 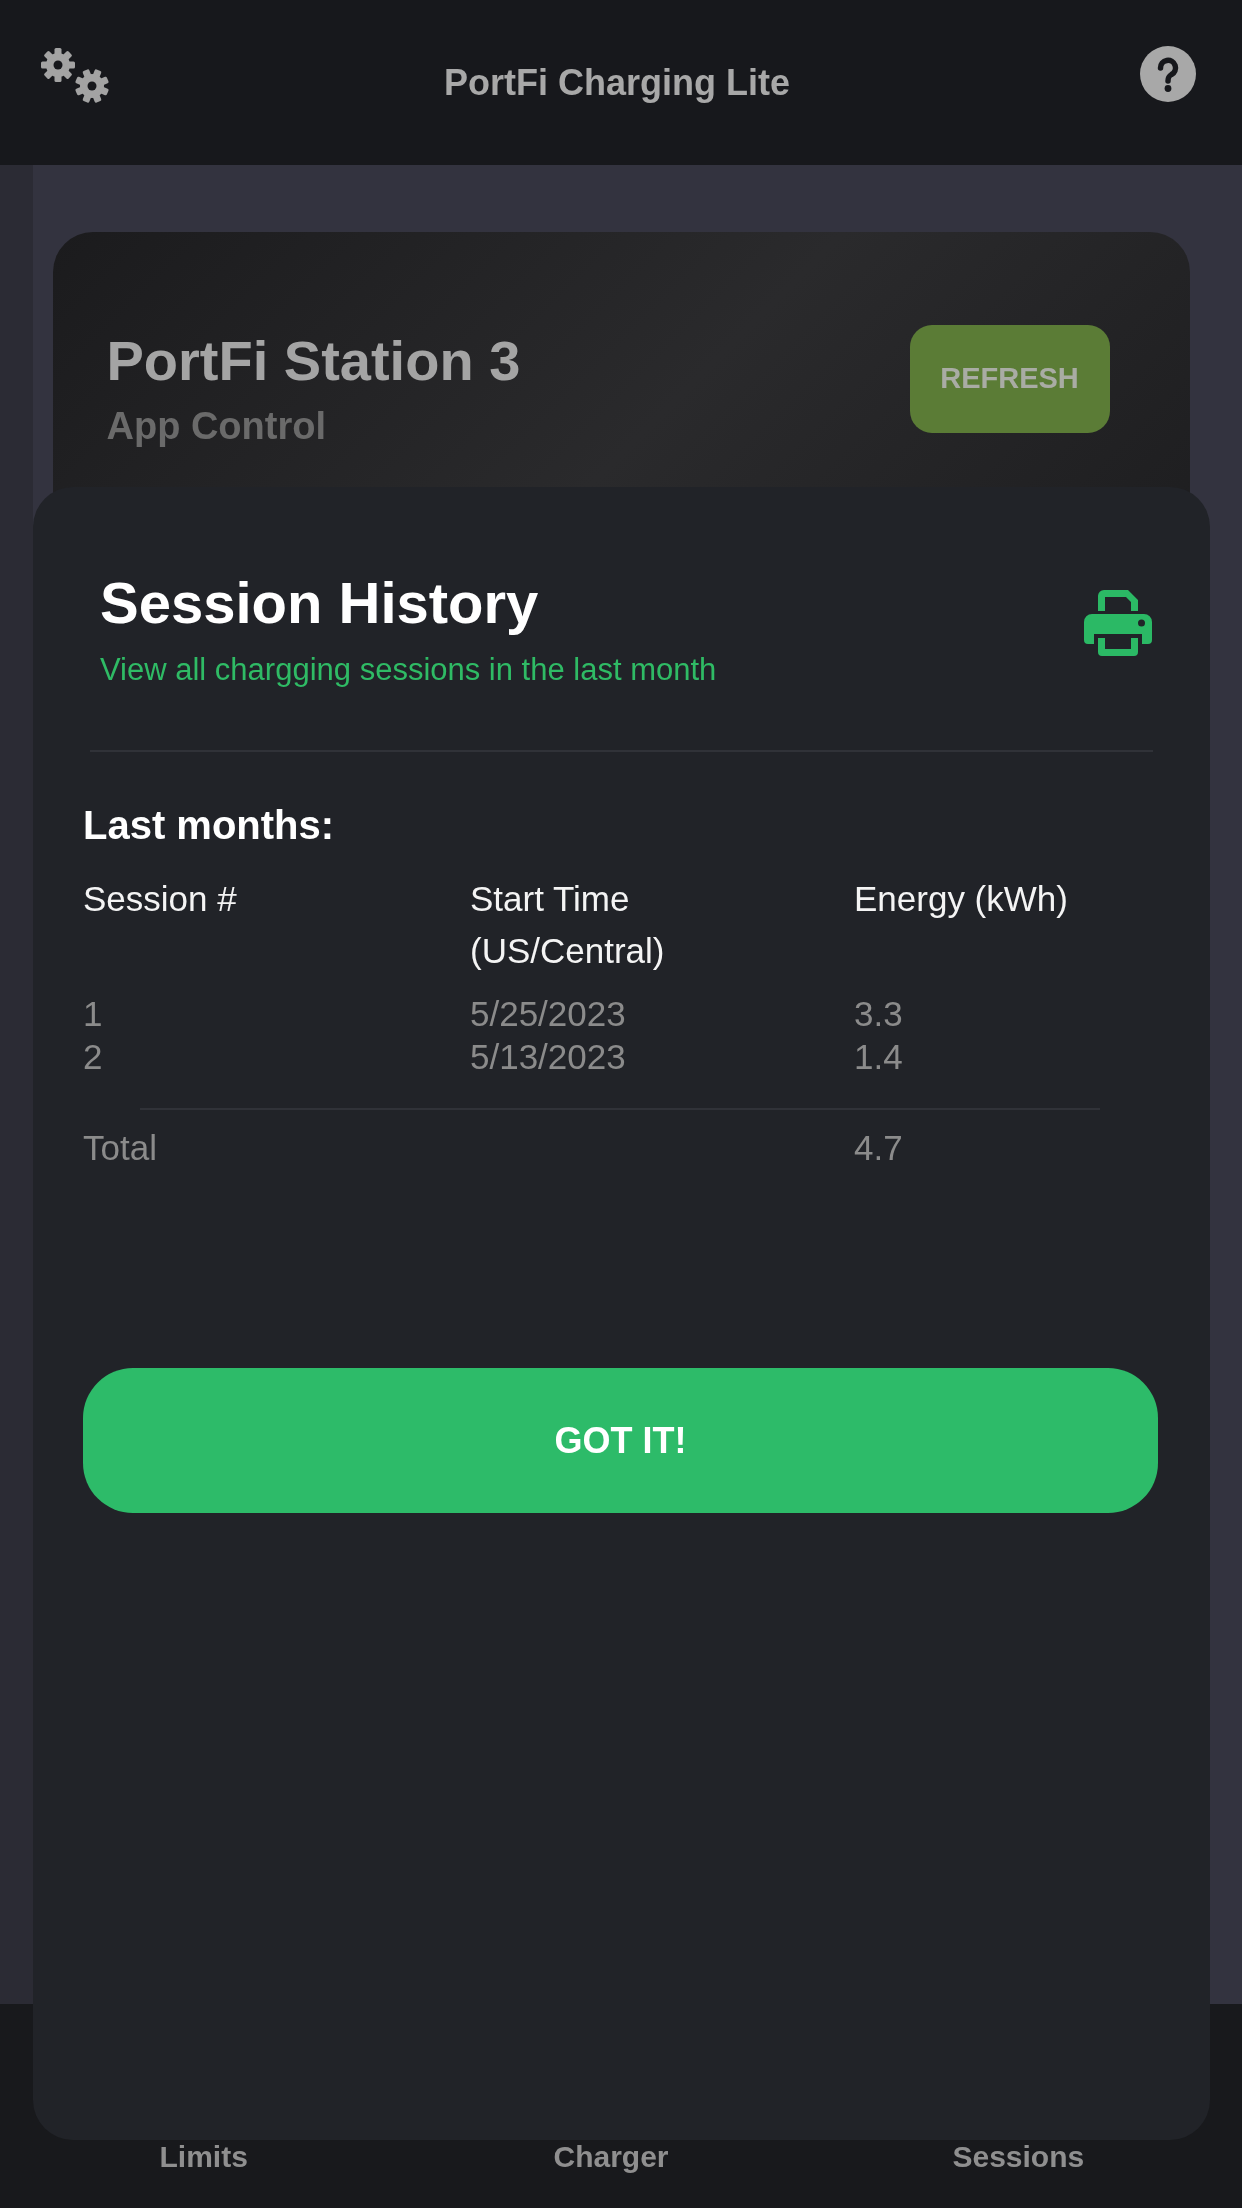 I want to click on settings-icon, so click(x=74, y=75).